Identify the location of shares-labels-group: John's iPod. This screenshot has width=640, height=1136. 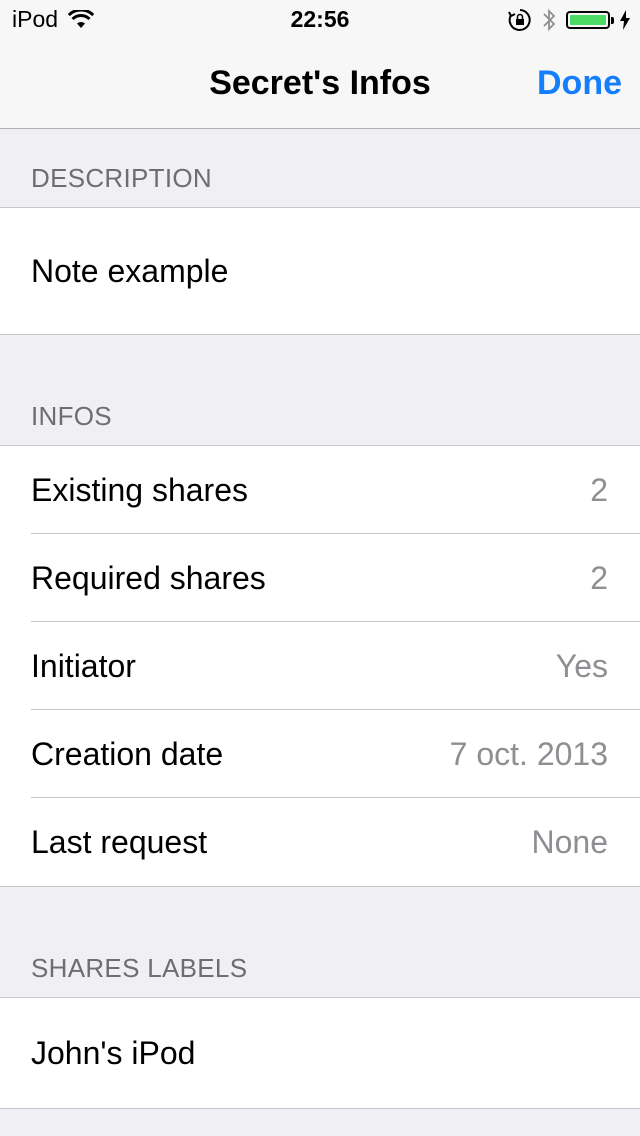
(320, 1053).